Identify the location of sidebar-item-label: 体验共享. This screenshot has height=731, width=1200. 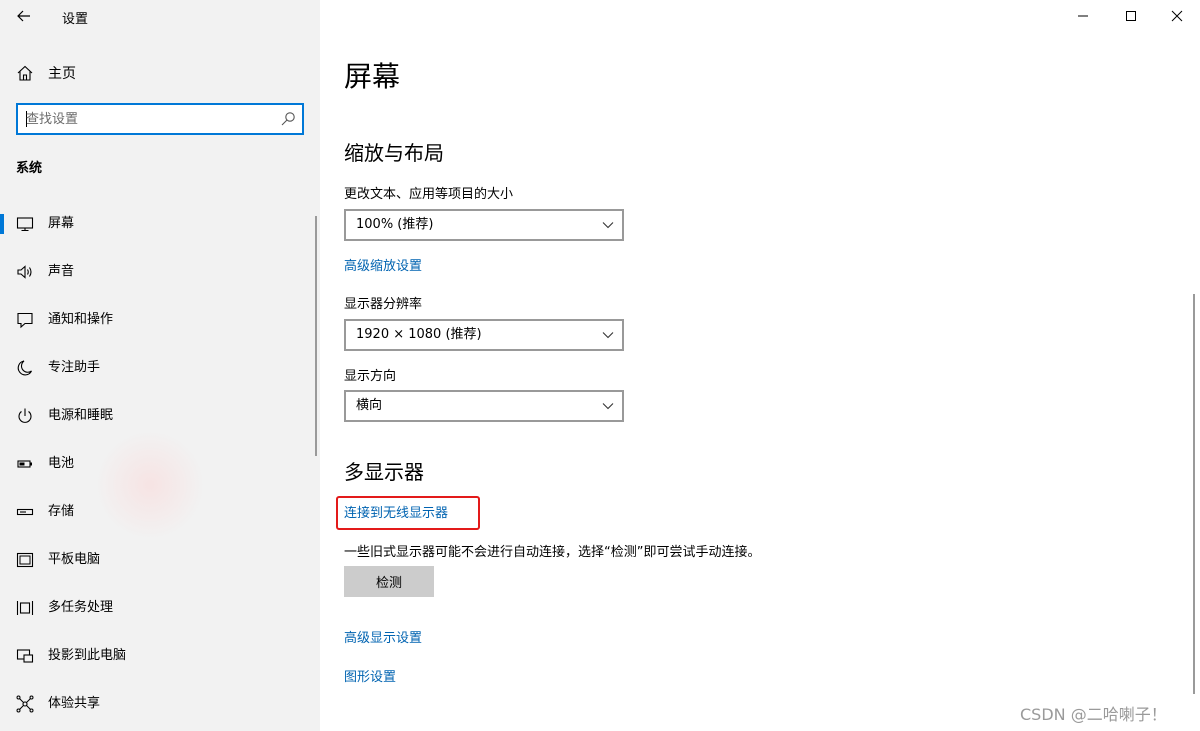
(74, 703).